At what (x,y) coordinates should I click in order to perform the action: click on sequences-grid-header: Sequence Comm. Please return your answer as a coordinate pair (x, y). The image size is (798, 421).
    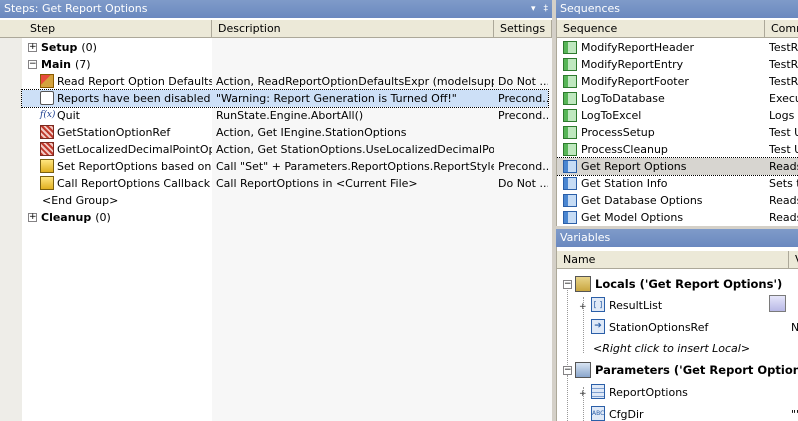
    Looking at the image, I should click on (677, 29).